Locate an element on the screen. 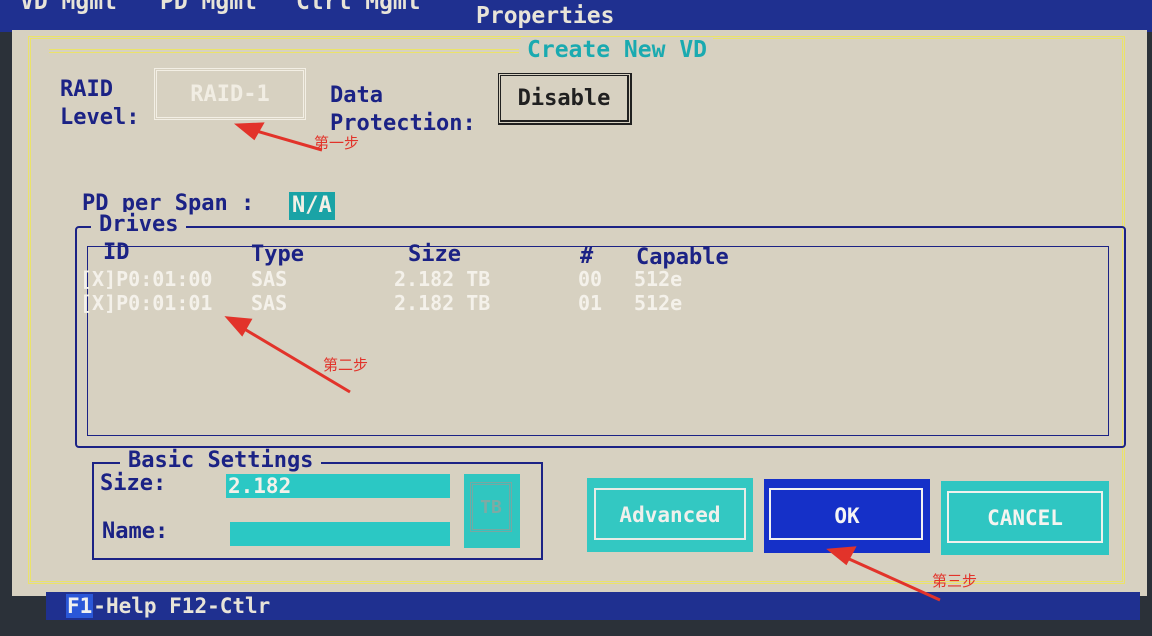  annotation-step3: 第三步 is located at coordinates (955, 581).